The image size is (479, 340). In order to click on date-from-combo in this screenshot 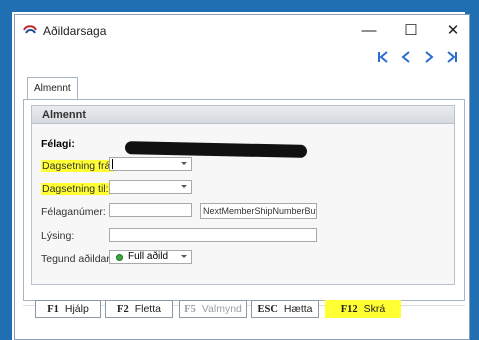, I will do `click(150, 164)`.